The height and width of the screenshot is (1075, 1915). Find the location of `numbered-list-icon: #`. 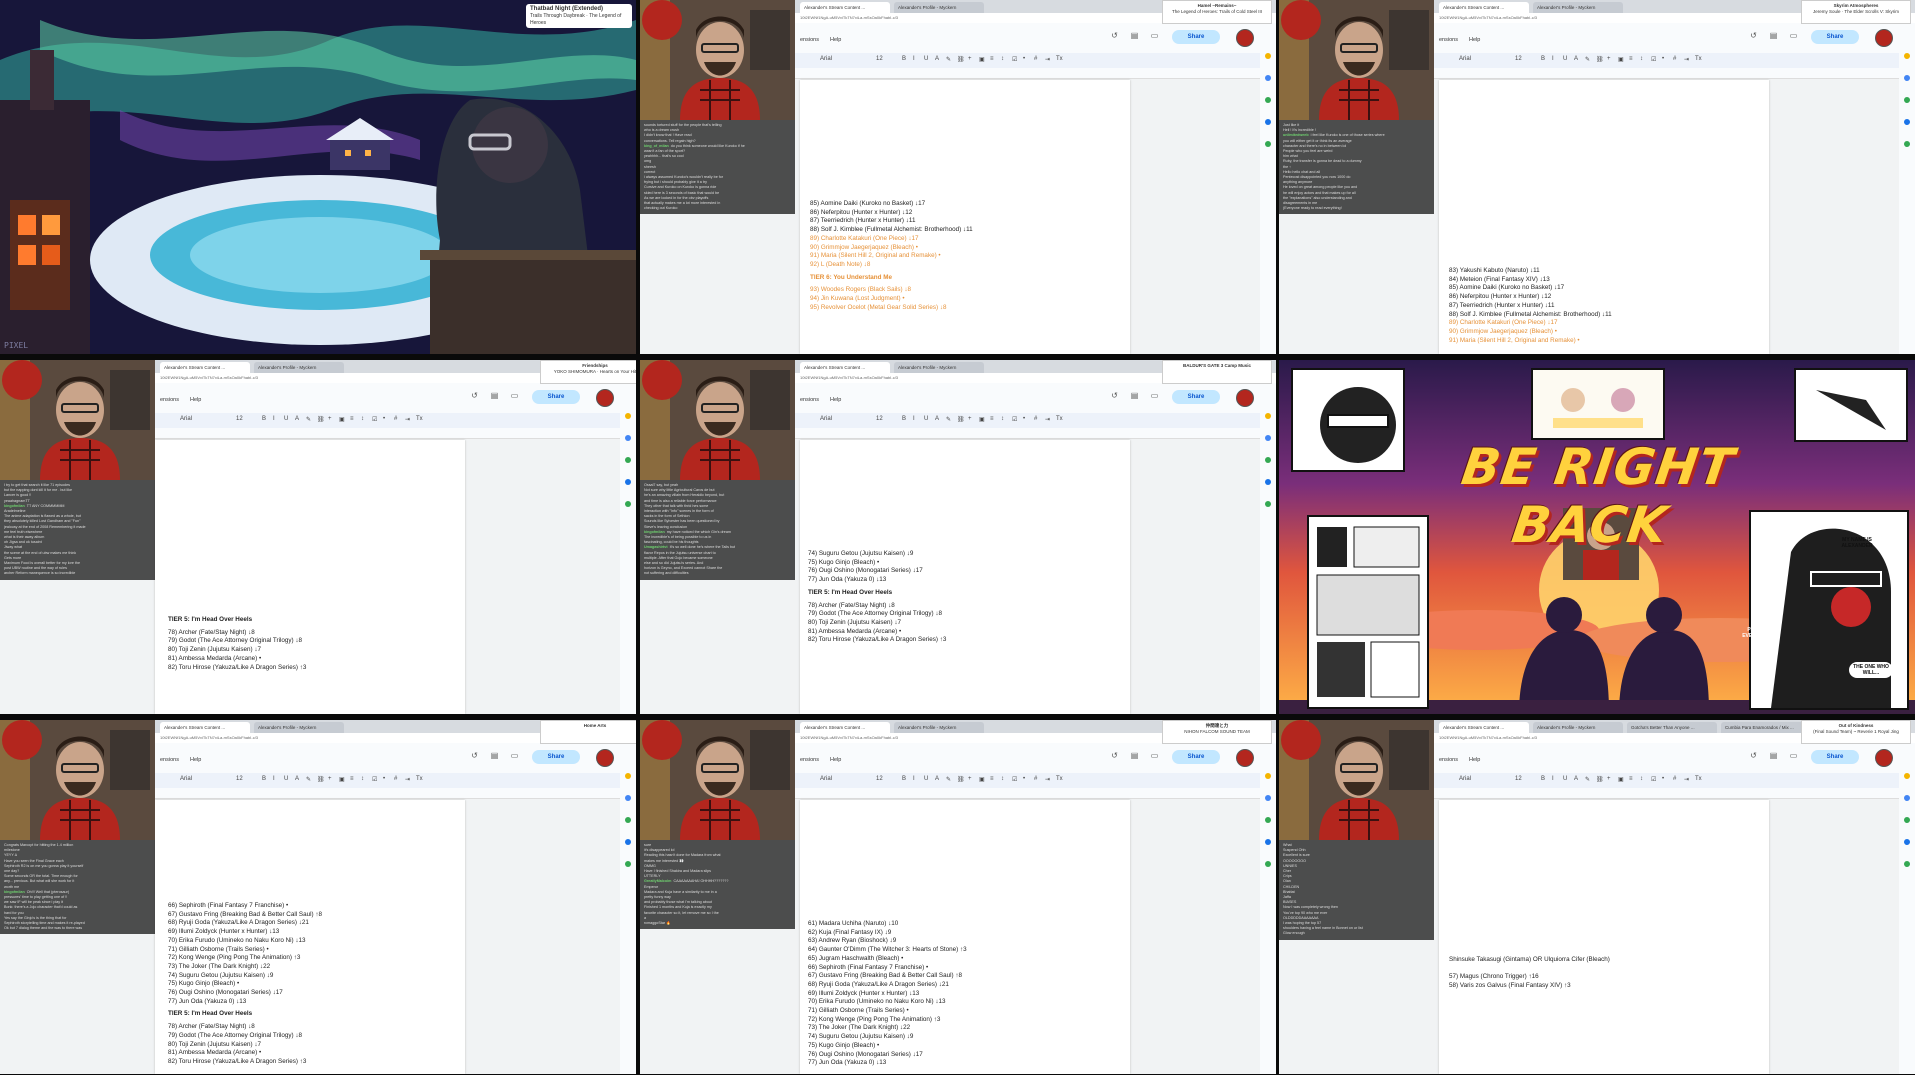

numbered-list-icon: # is located at coordinates (1674, 59).